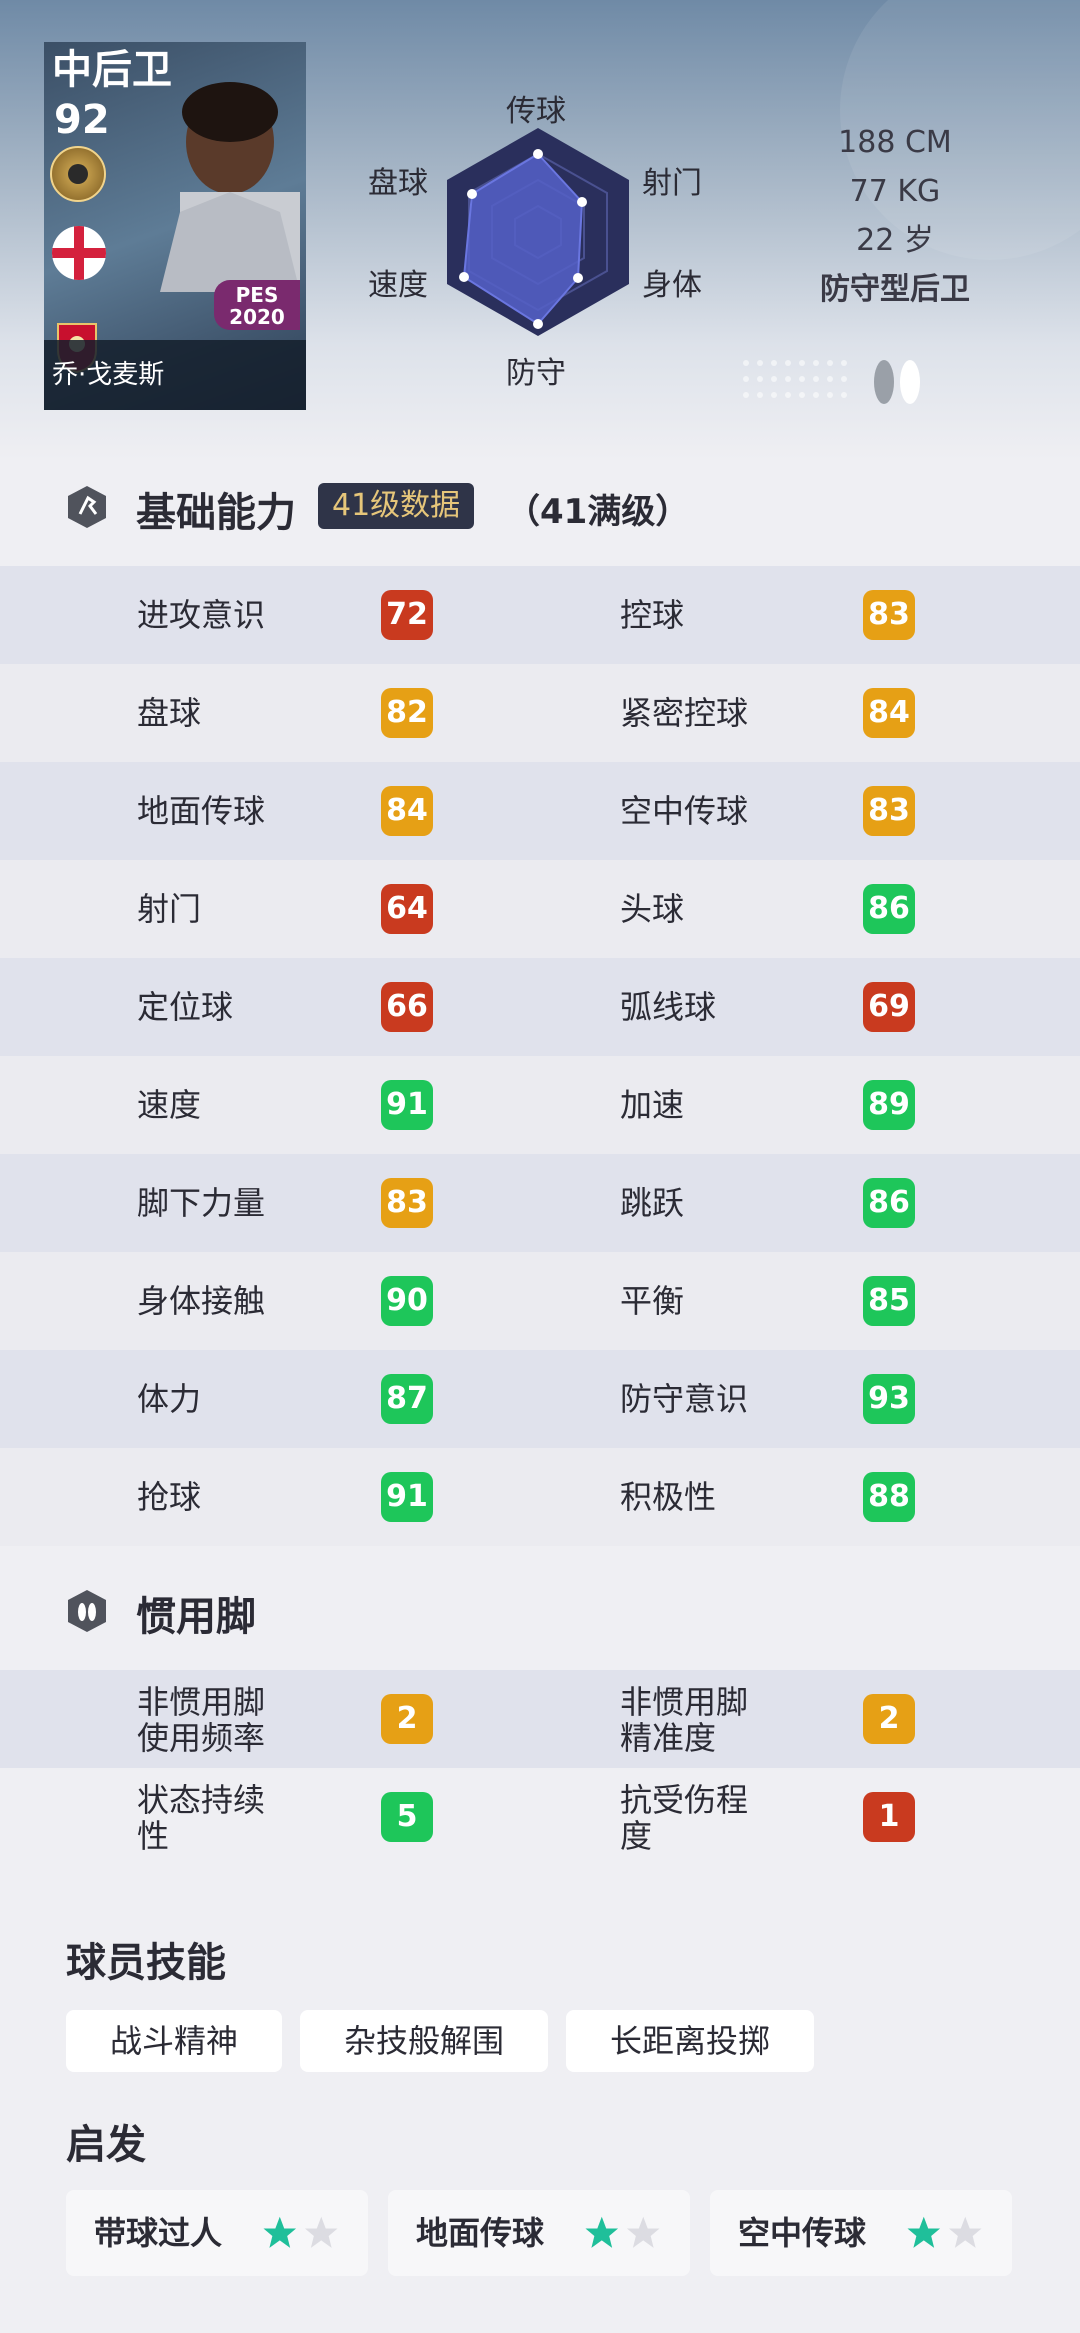 Image resolution: width=1080 pixels, height=2333 pixels. What do you see at coordinates (598, 512) in the screenshot?
I see `max-level-text: （41满级）` at bounding box center [598, 512].